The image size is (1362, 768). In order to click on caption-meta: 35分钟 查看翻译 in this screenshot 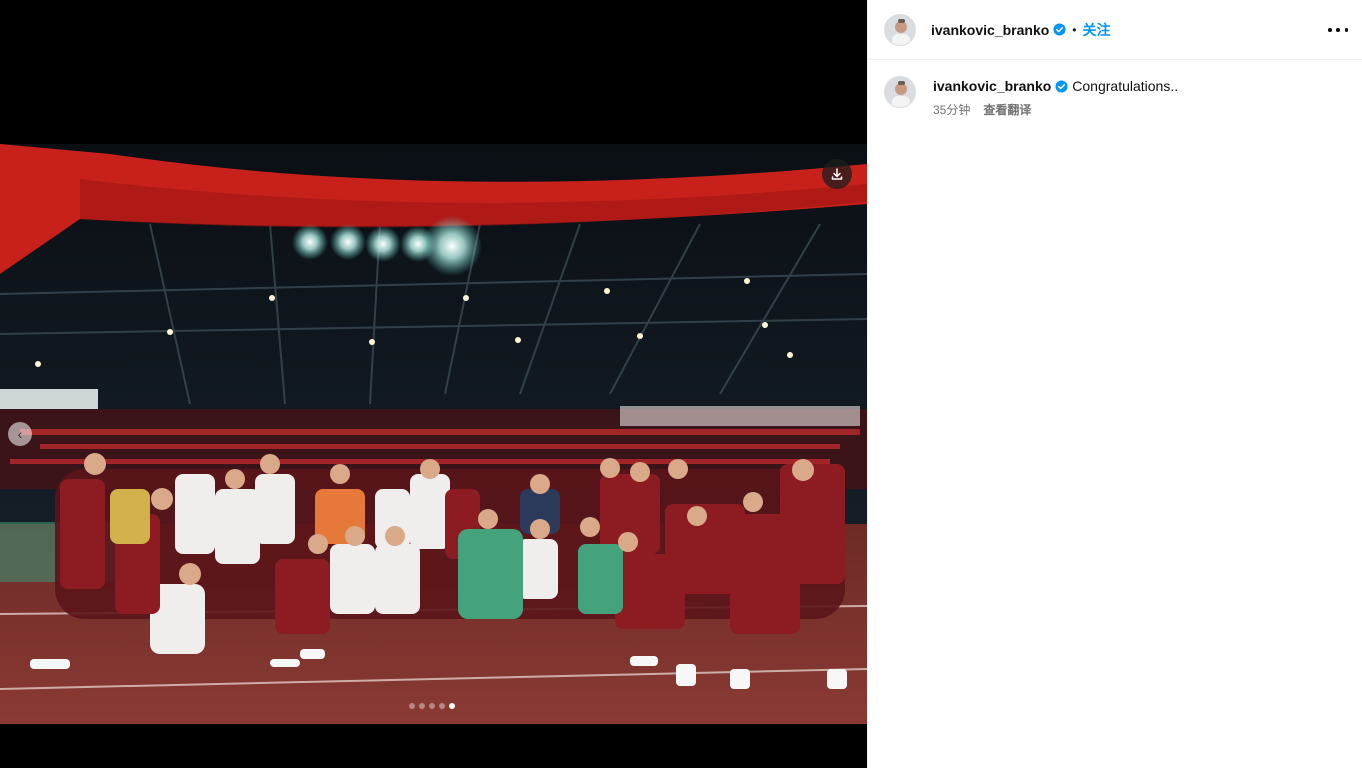, I will do `click(1055, 109)`.